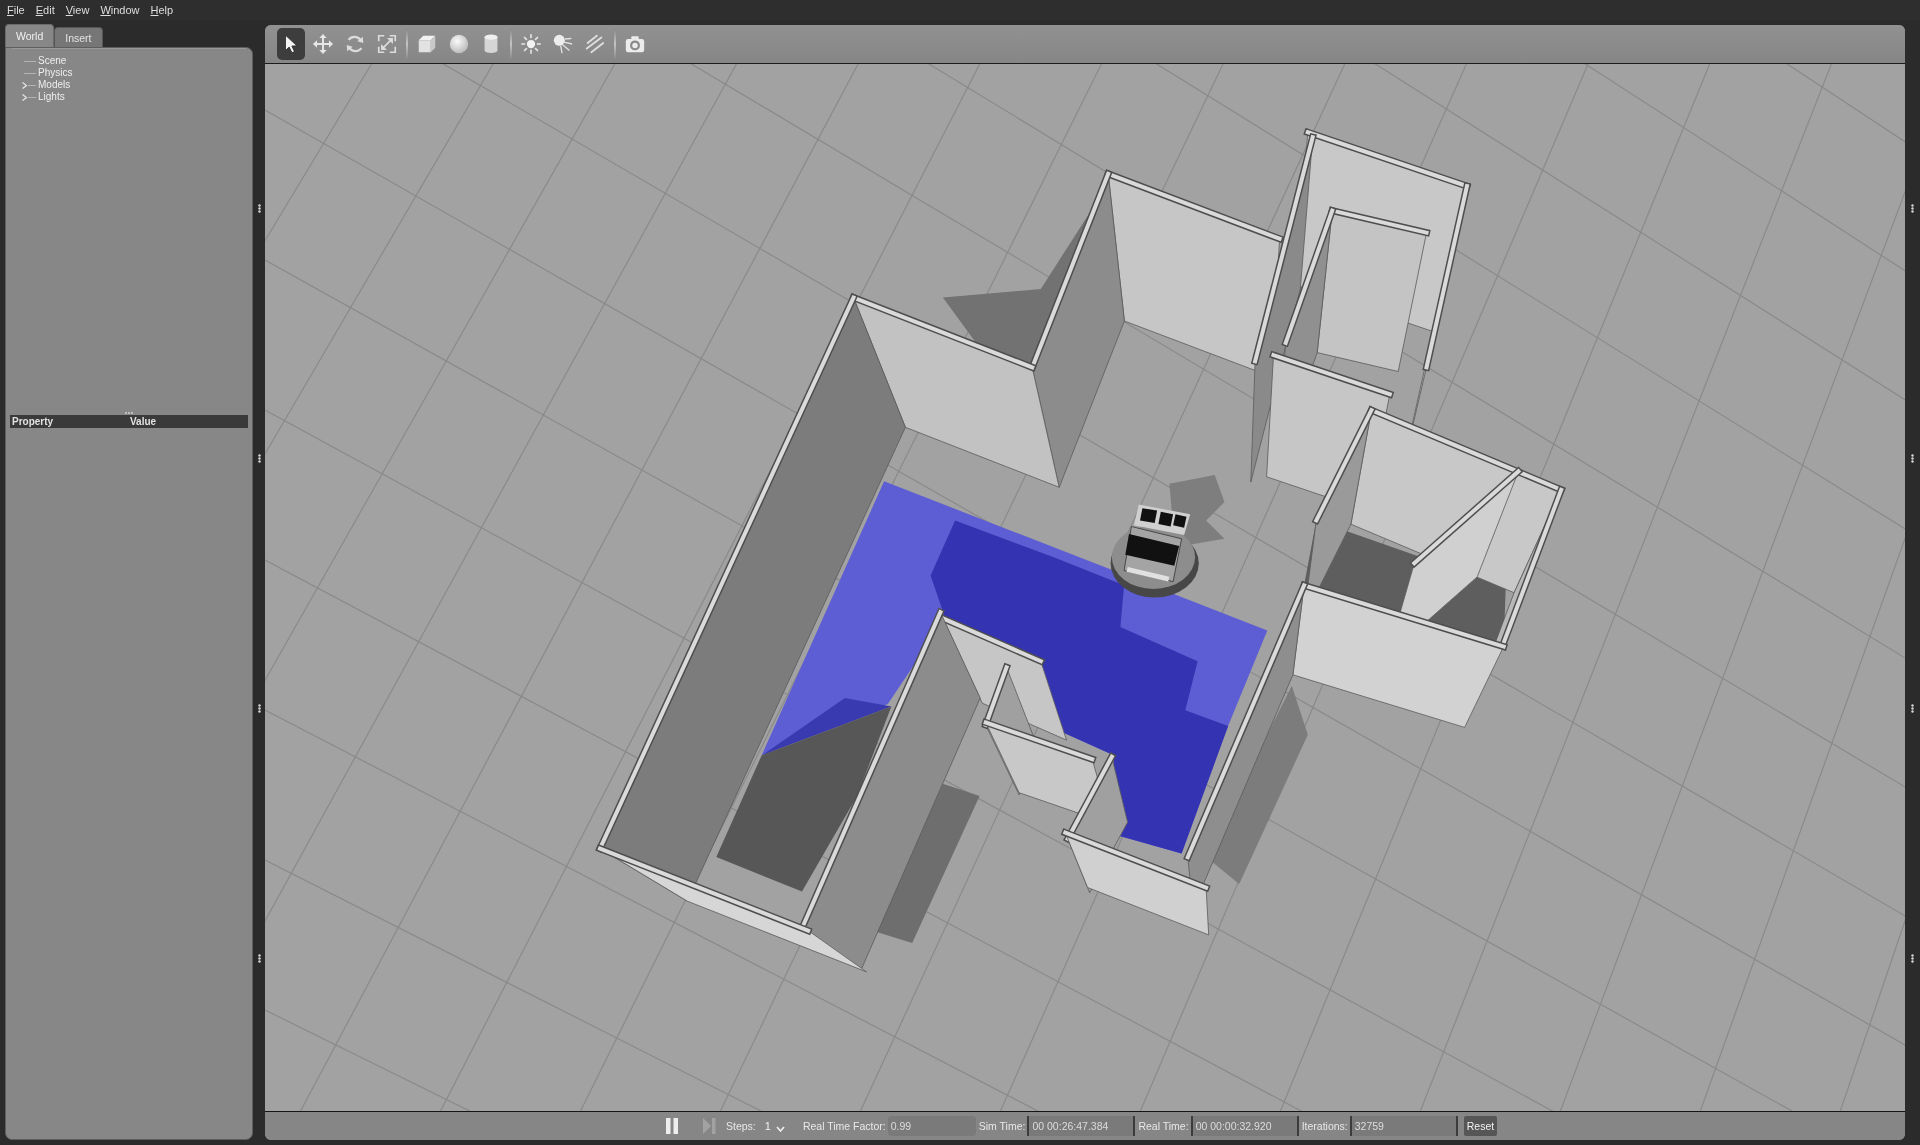 The height and width of the screenshot is (1145, 1920). What do you see at coordinates (162, 10) in the screenshot?
I see `menu-item: Help` at bounding box center [162, 10].